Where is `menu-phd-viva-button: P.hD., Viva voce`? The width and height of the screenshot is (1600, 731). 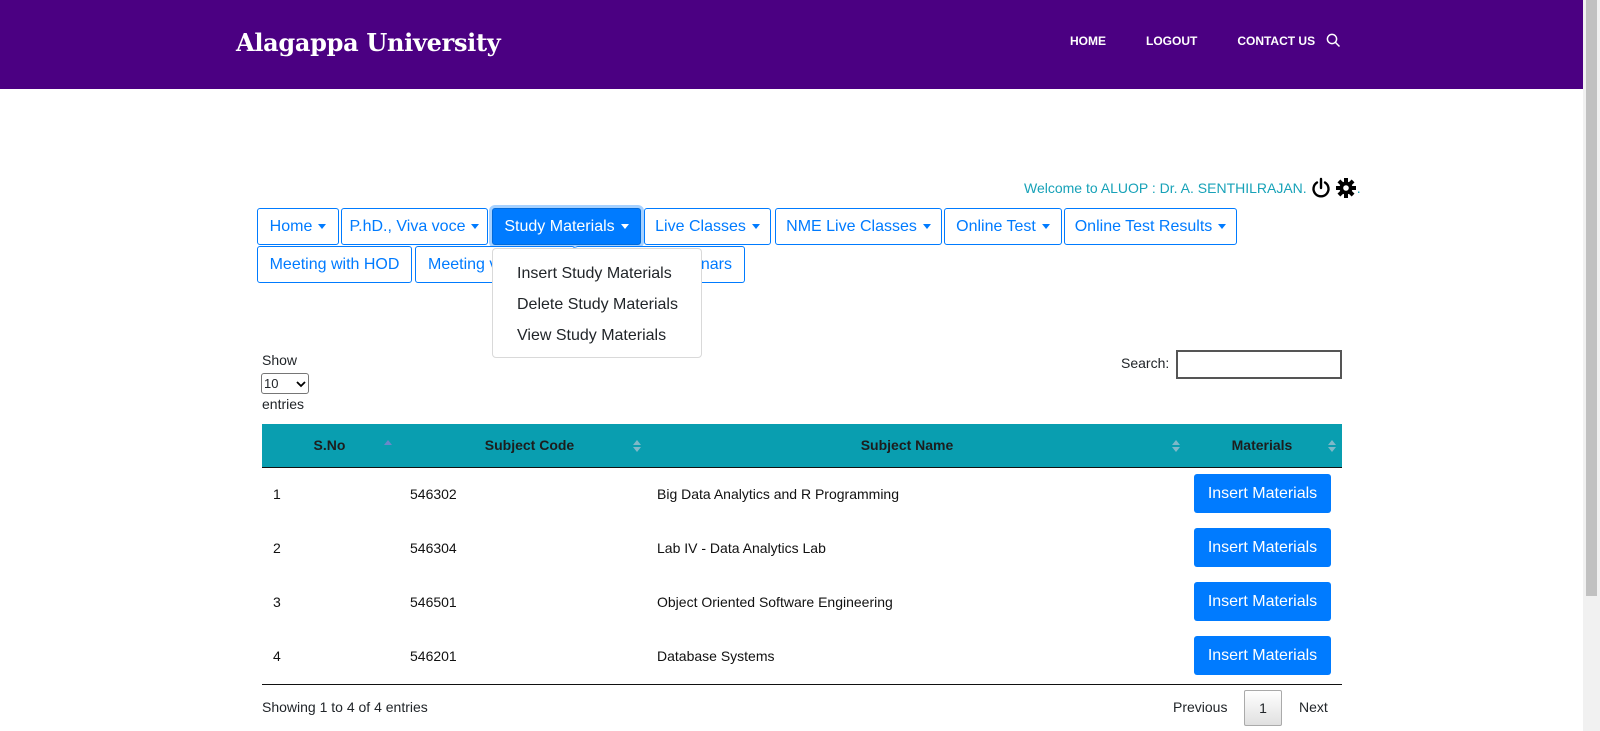 menu-phd-viva-button: P.hD., Viva voce is located at coordinates (414, 226).